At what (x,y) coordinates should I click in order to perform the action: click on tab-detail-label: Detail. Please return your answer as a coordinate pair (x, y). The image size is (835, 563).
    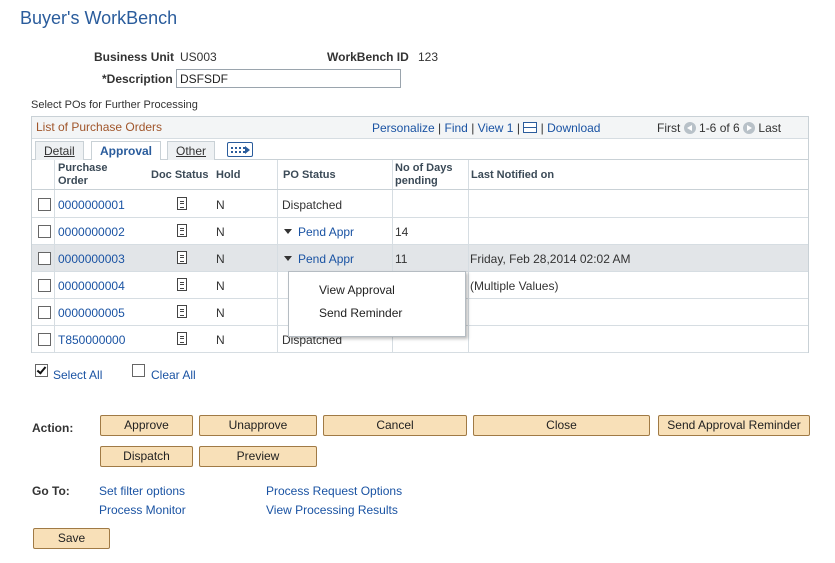
    Looking at the image, I should click on (59, 151).